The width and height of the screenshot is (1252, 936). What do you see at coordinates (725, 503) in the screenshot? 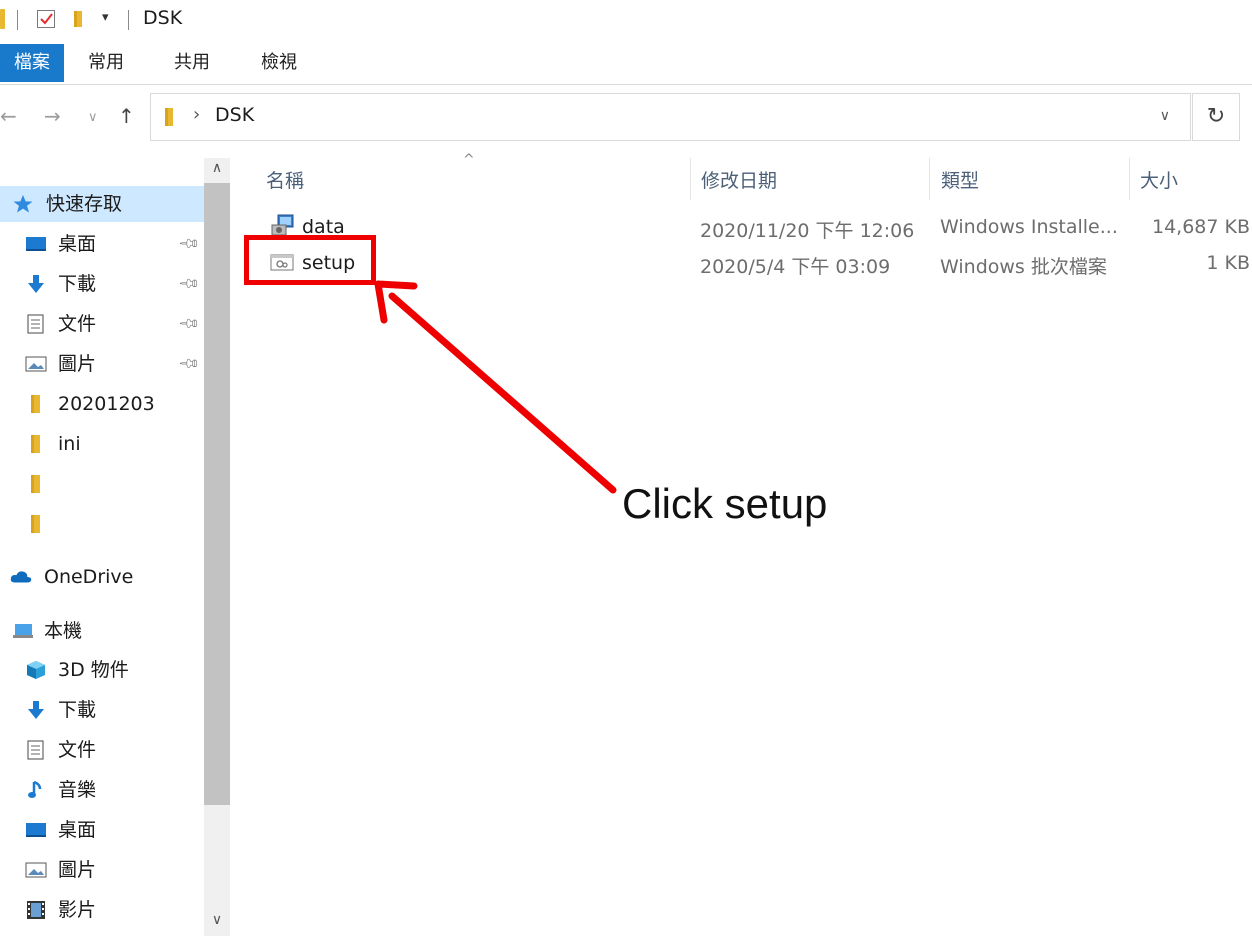
I see `annotation-text: Click setup` at bounding box center [725, 503].